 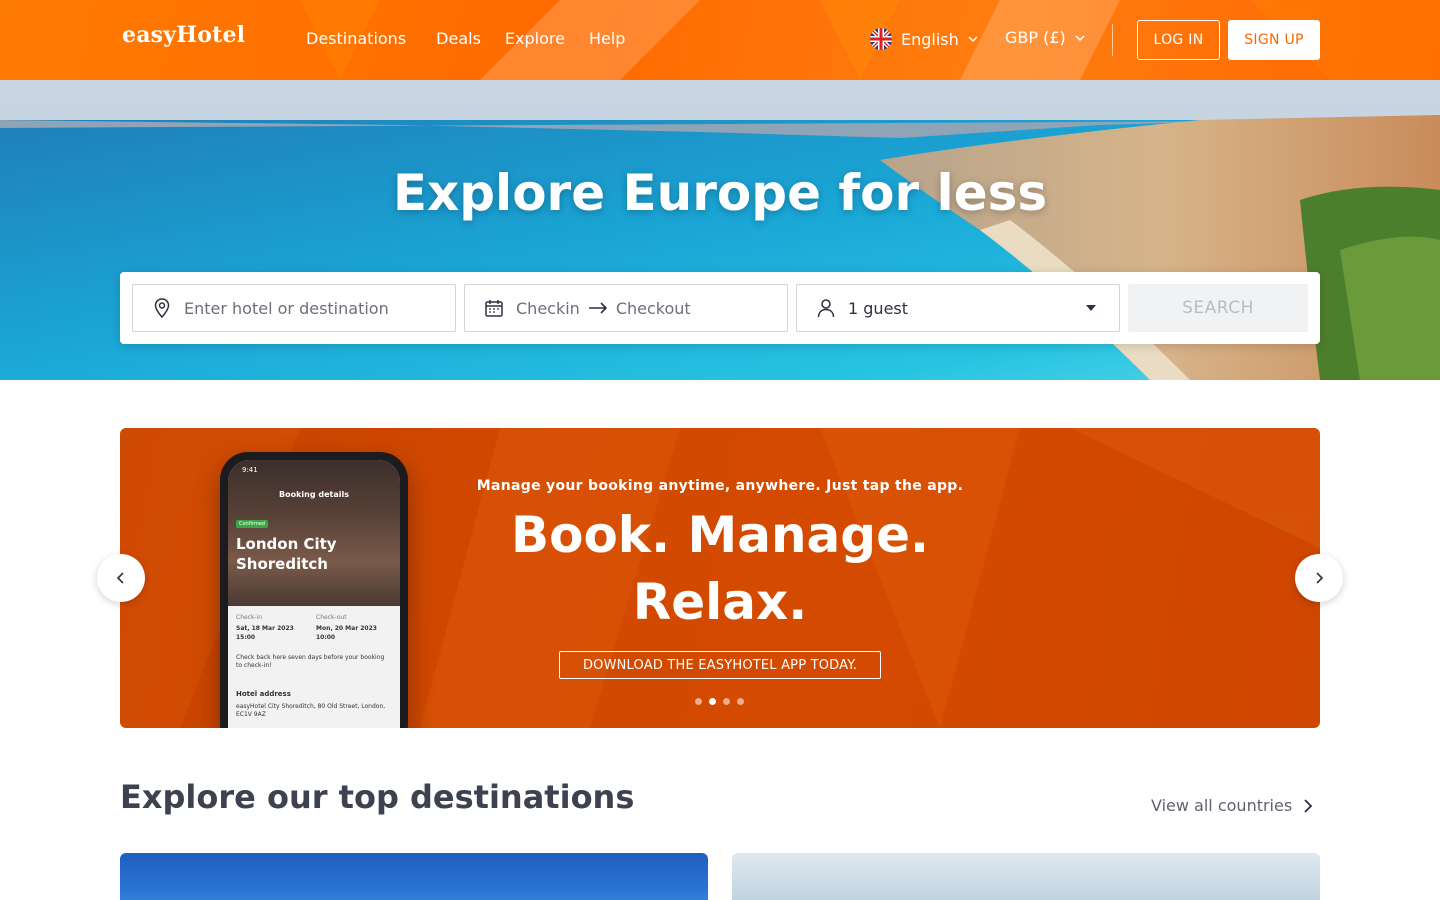 I want to click on view-all-label: View all countries, so click(x=1222, y=805).